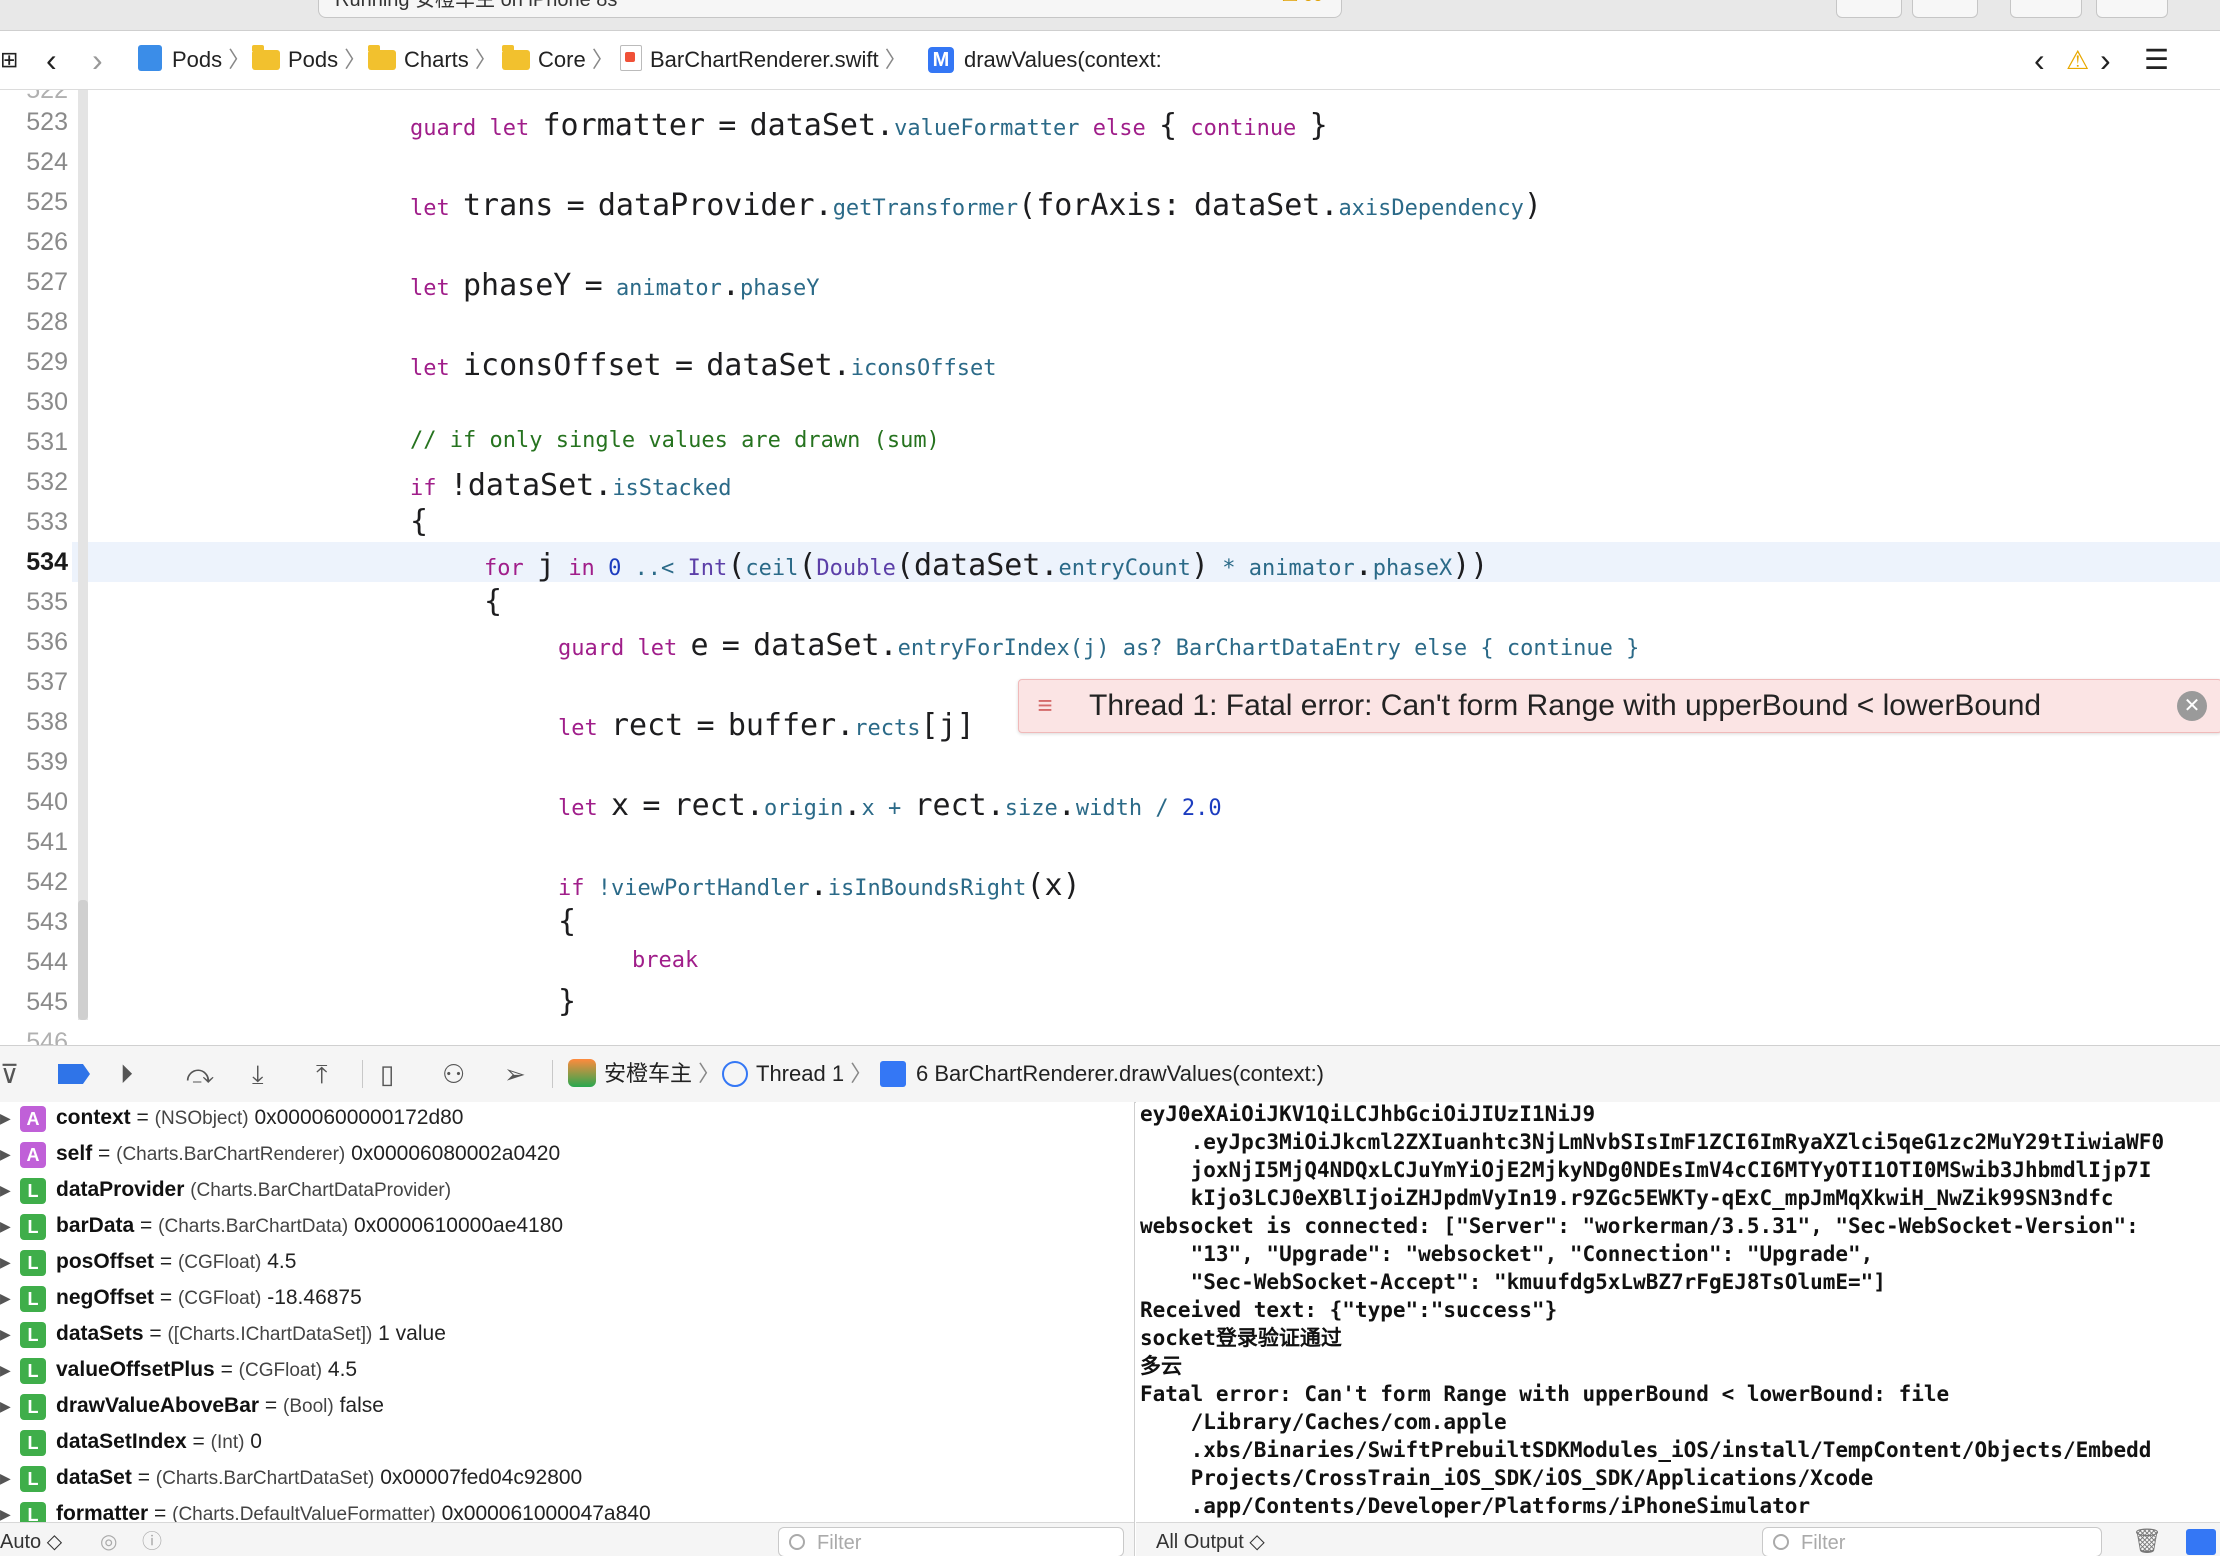 The image size is (2220, 1556). I want to click on warning-icon: ⚠, so click(2077, 60).